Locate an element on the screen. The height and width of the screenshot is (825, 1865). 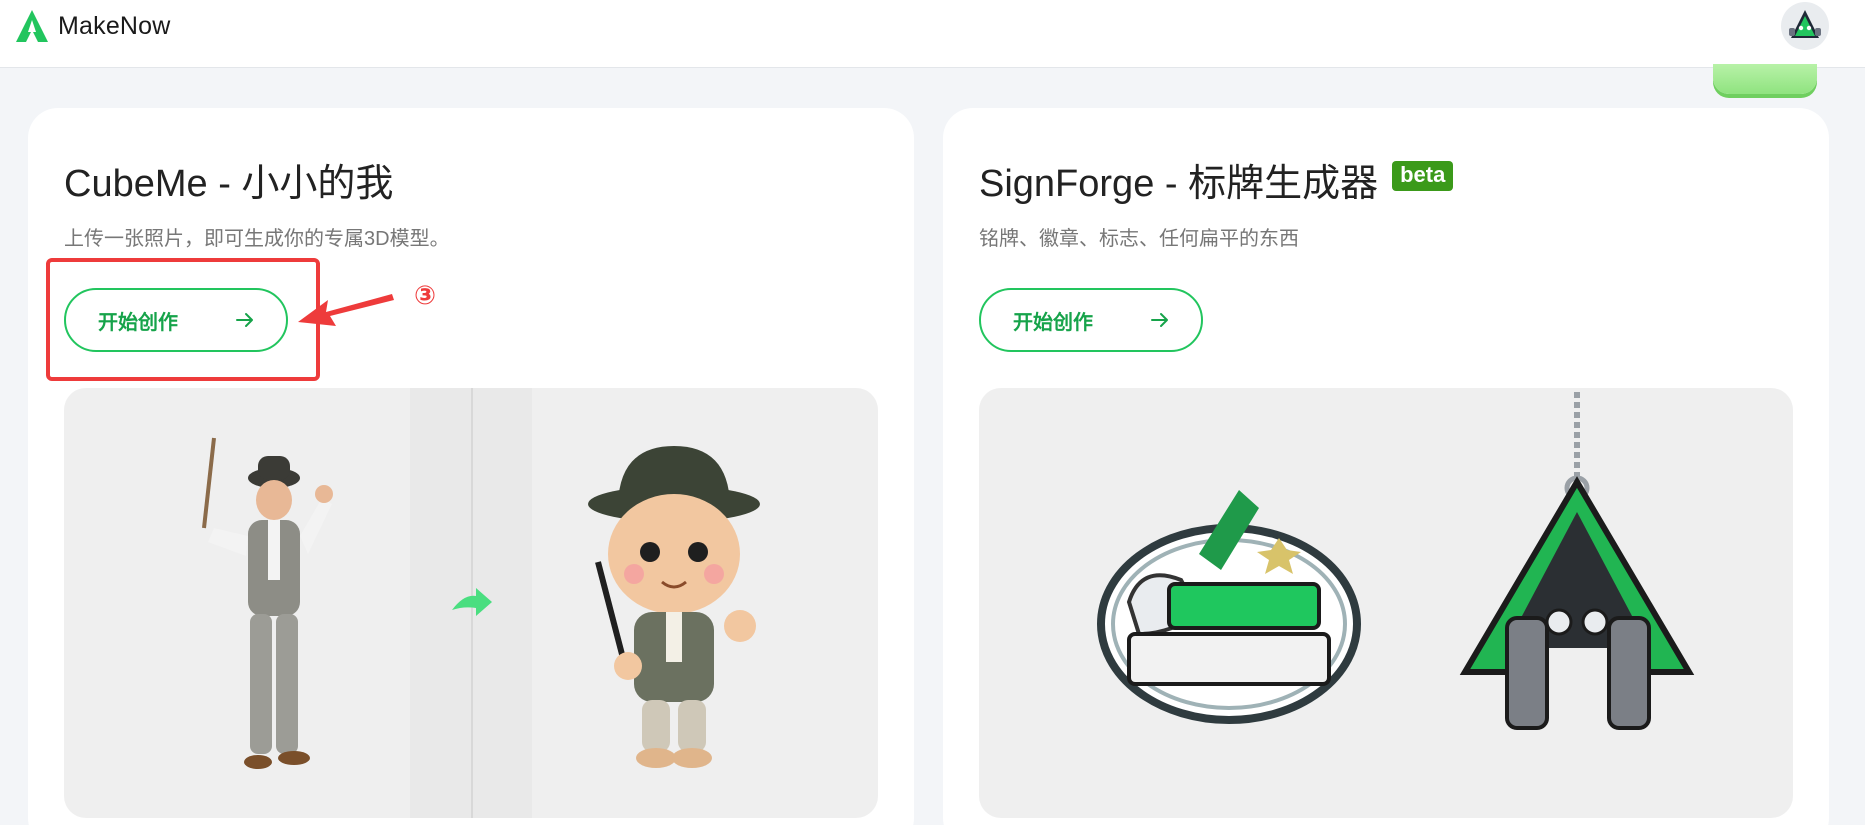
card-title: CubeMe - 小小的我 is located at coordinates (228, 179).